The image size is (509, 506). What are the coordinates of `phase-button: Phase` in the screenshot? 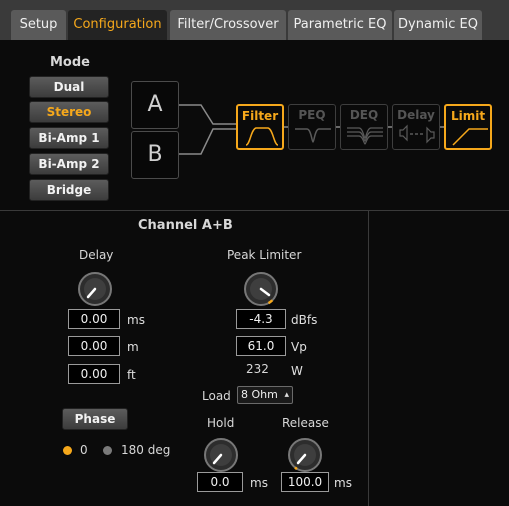 It's located at (95, 419).